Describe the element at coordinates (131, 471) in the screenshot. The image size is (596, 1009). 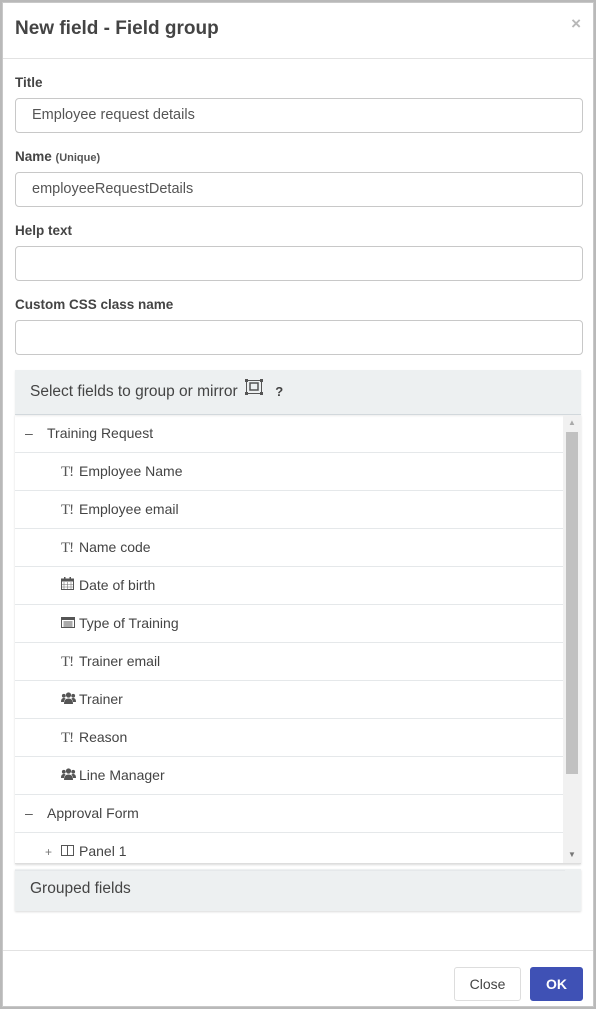
I see `tree-item-label: Employee Name` at that location.